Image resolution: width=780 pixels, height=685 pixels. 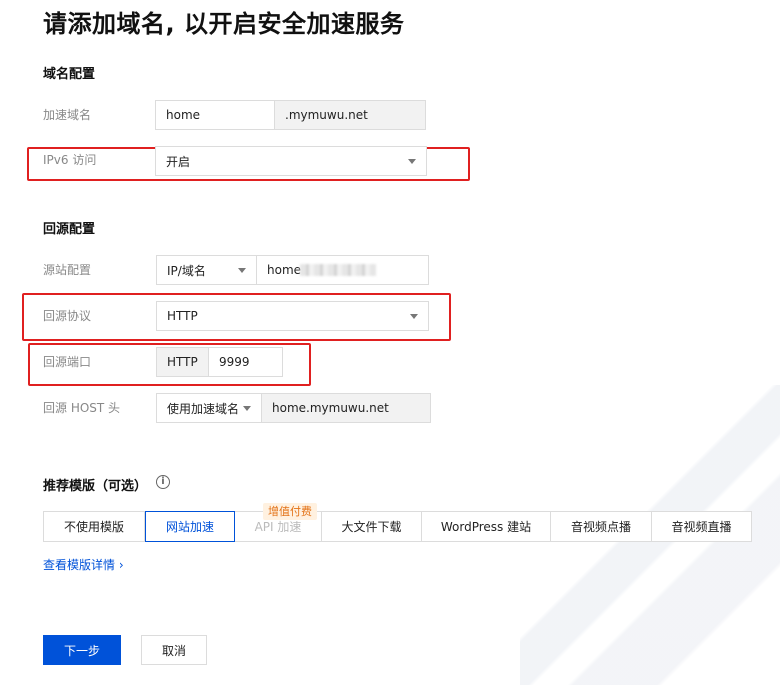 I want to click on protocol-select: HTTP, so click(x=292, y=316).